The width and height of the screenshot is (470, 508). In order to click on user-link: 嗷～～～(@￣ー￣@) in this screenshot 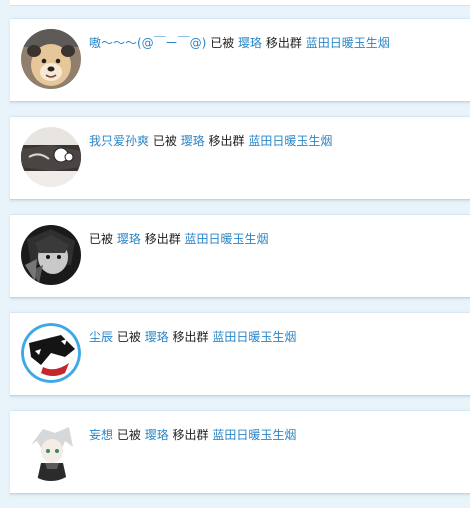, I will do `click(147, 43)`.